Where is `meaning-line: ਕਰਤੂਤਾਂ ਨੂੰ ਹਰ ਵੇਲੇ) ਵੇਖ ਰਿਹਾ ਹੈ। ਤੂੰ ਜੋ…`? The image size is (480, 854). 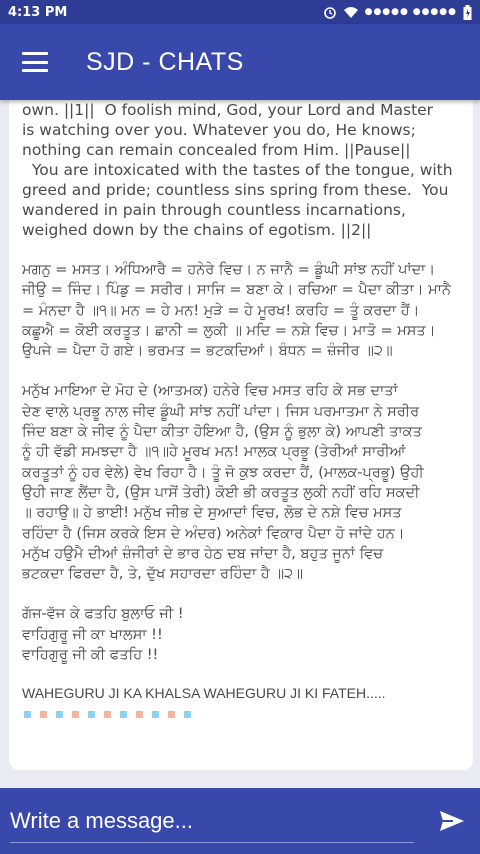 meaning-line: ਕਰਤੂਤਾਂ ਨੂੰ ਹਰ ਵੇਲੇ) ਵੇਖ ਰਿਹਾ ਹੈ। ਤੂੰ ਜੋ… is located at coordinates (223, 472).